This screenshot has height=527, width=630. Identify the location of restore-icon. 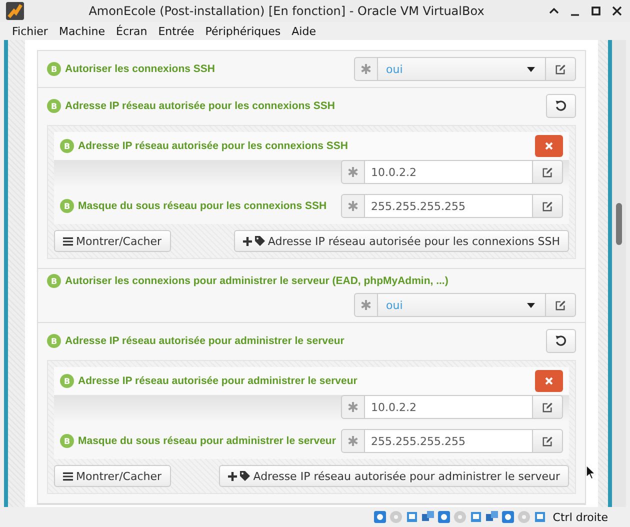
(596, 11).